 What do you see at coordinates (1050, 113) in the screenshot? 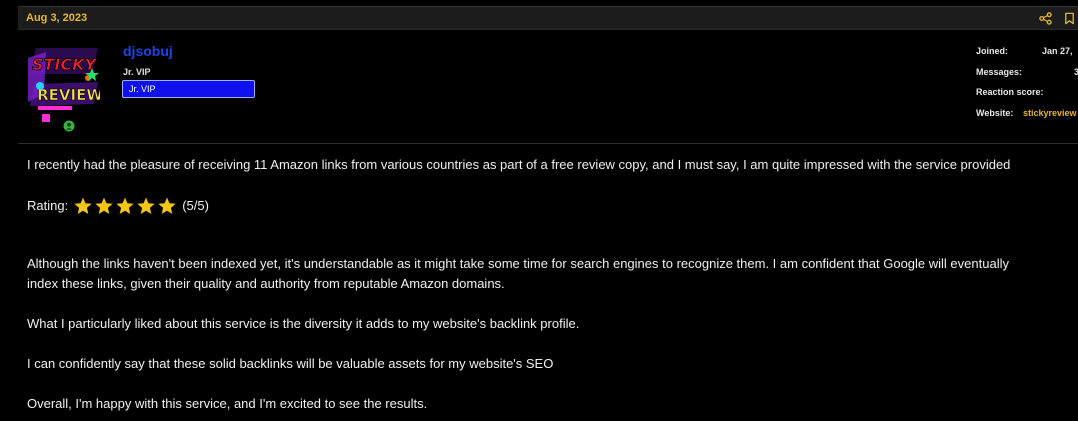
I see `website-link: stickyreview` at bounding box center [1050, 113].